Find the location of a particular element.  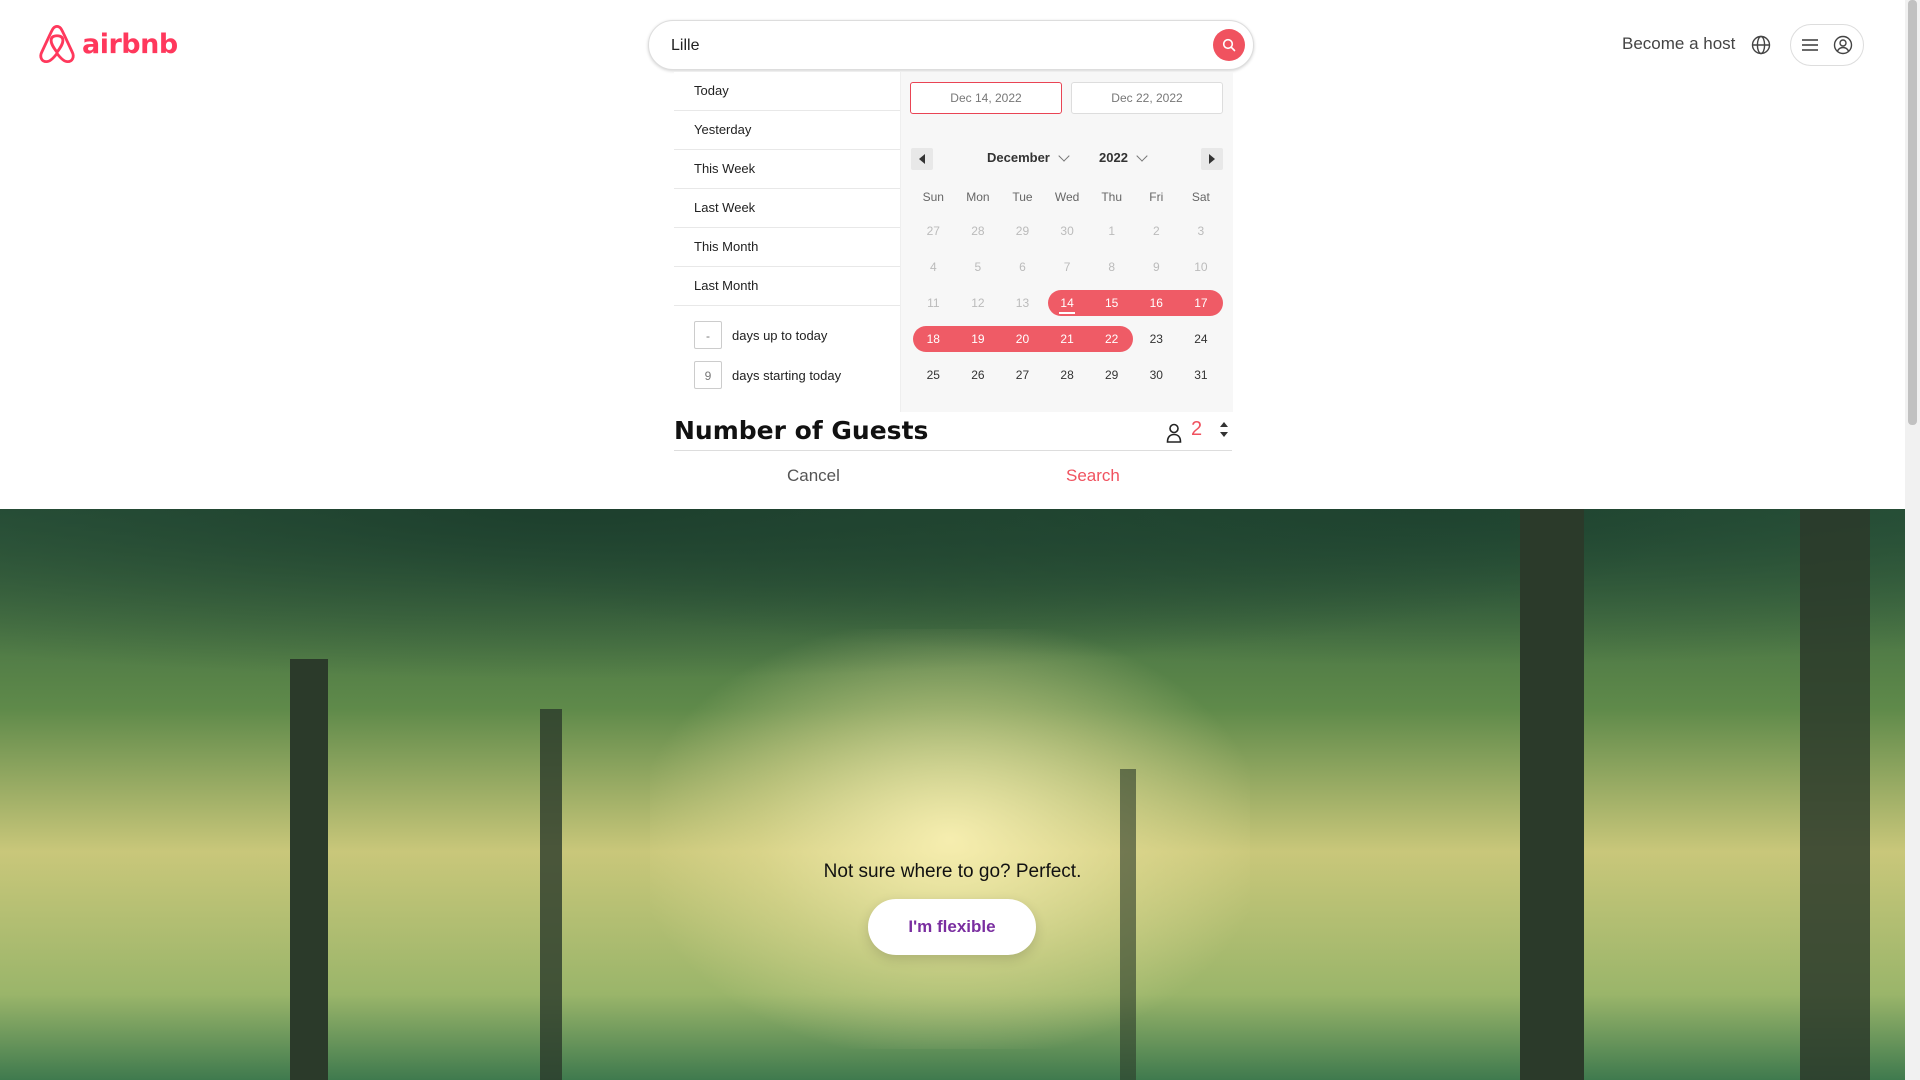

preset-last-month: Last Month is located at coordinates (787, 286).